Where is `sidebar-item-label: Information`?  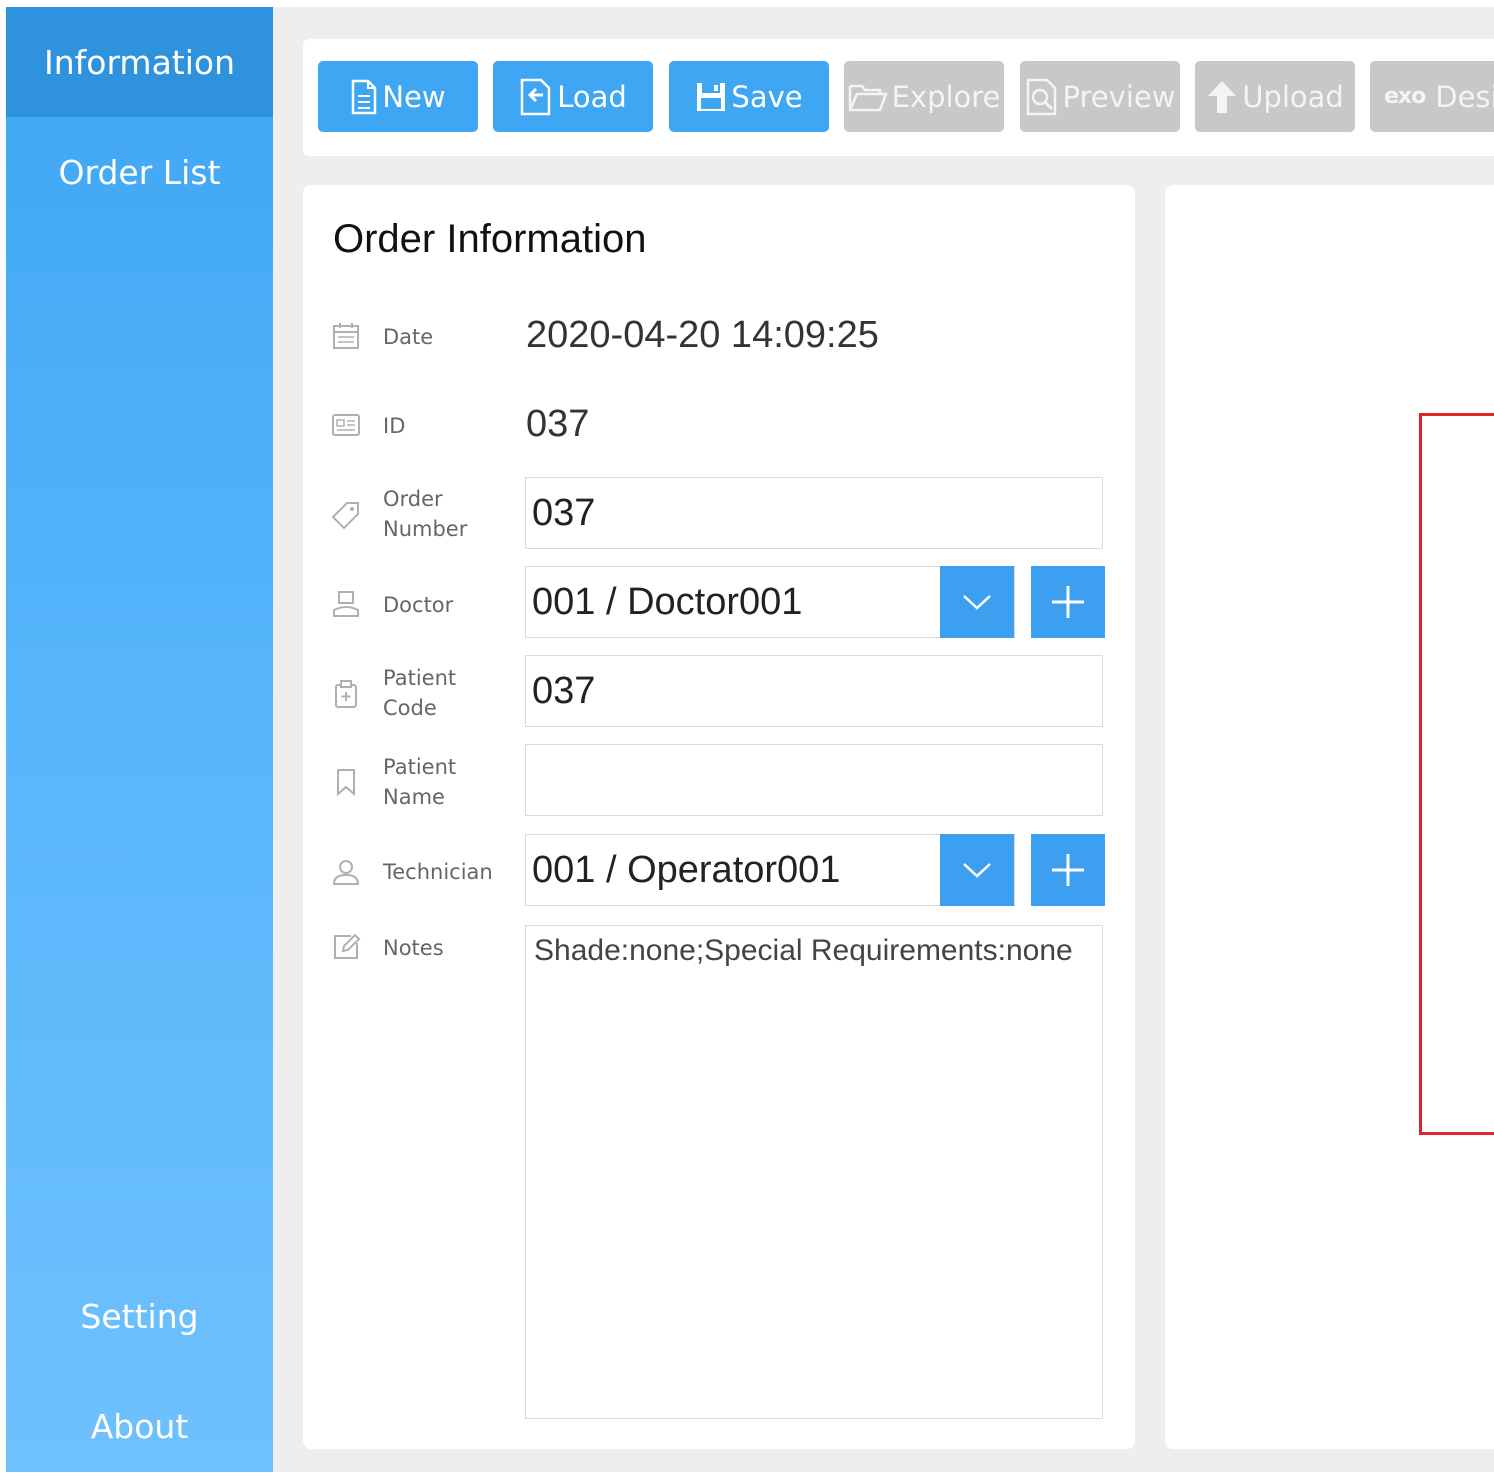
sidebar-item-label: Information is located at coordinates (139, 62).